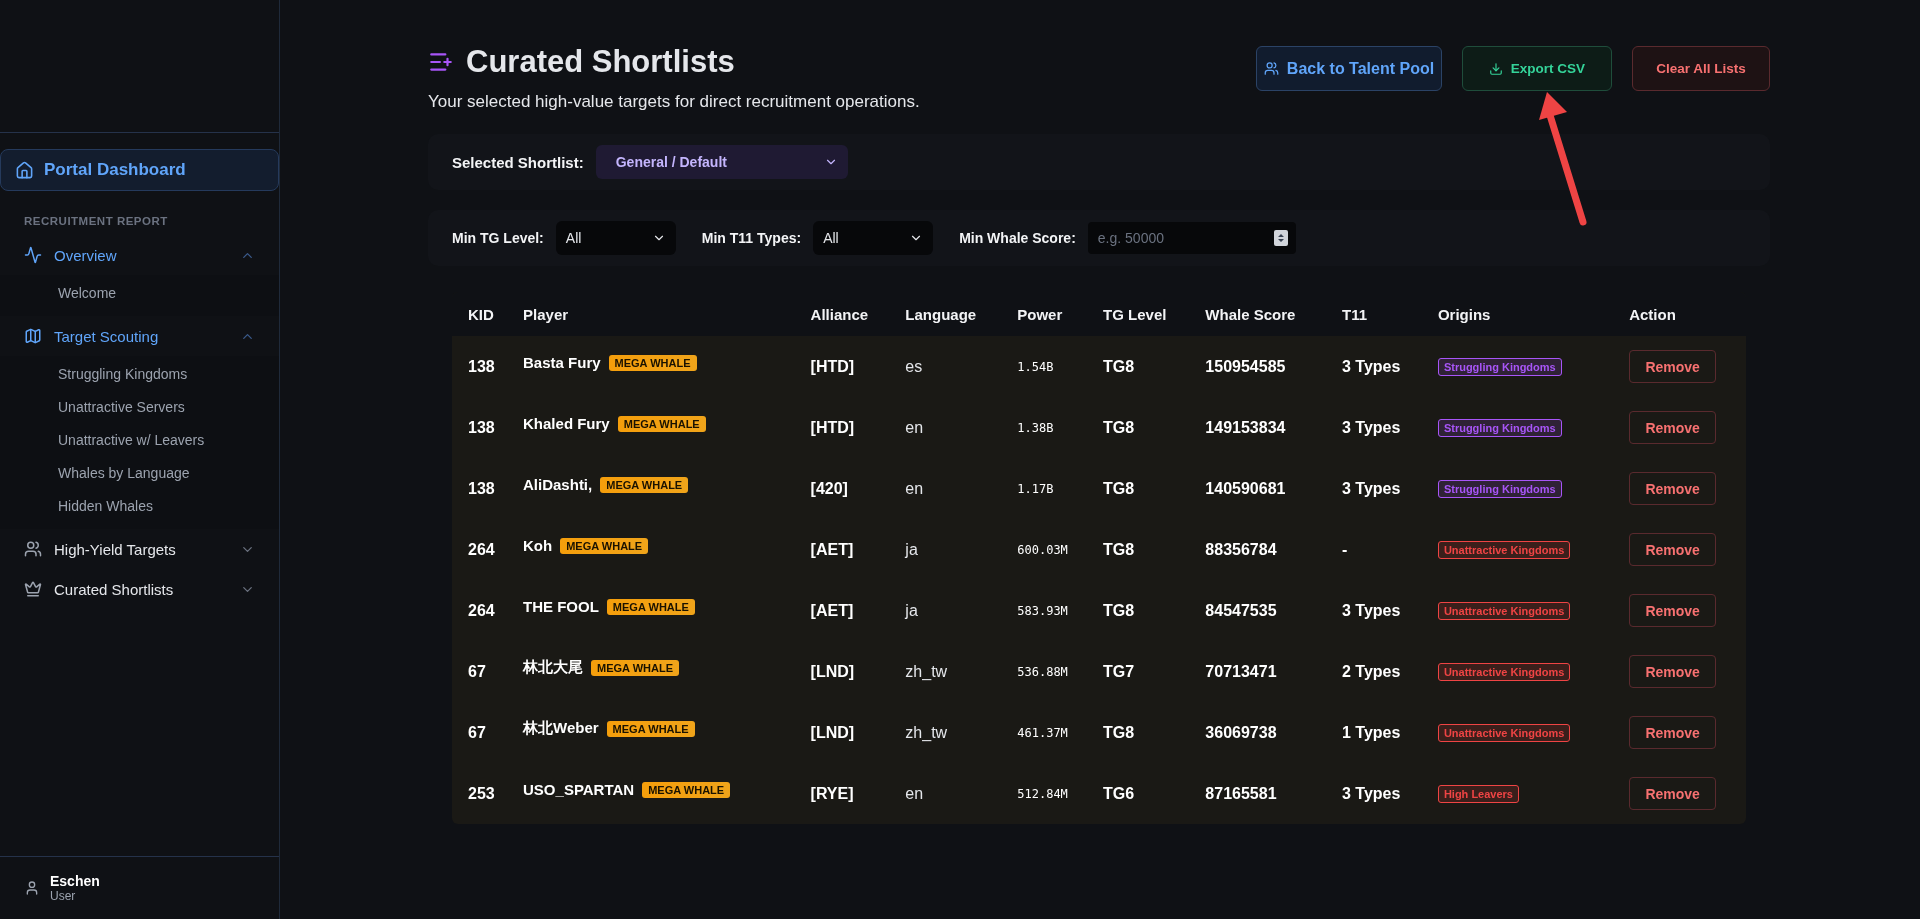  Describe the element at coordinates (1044, 366) in the screenshot. I see `table-cell: 1.54B` at that location.